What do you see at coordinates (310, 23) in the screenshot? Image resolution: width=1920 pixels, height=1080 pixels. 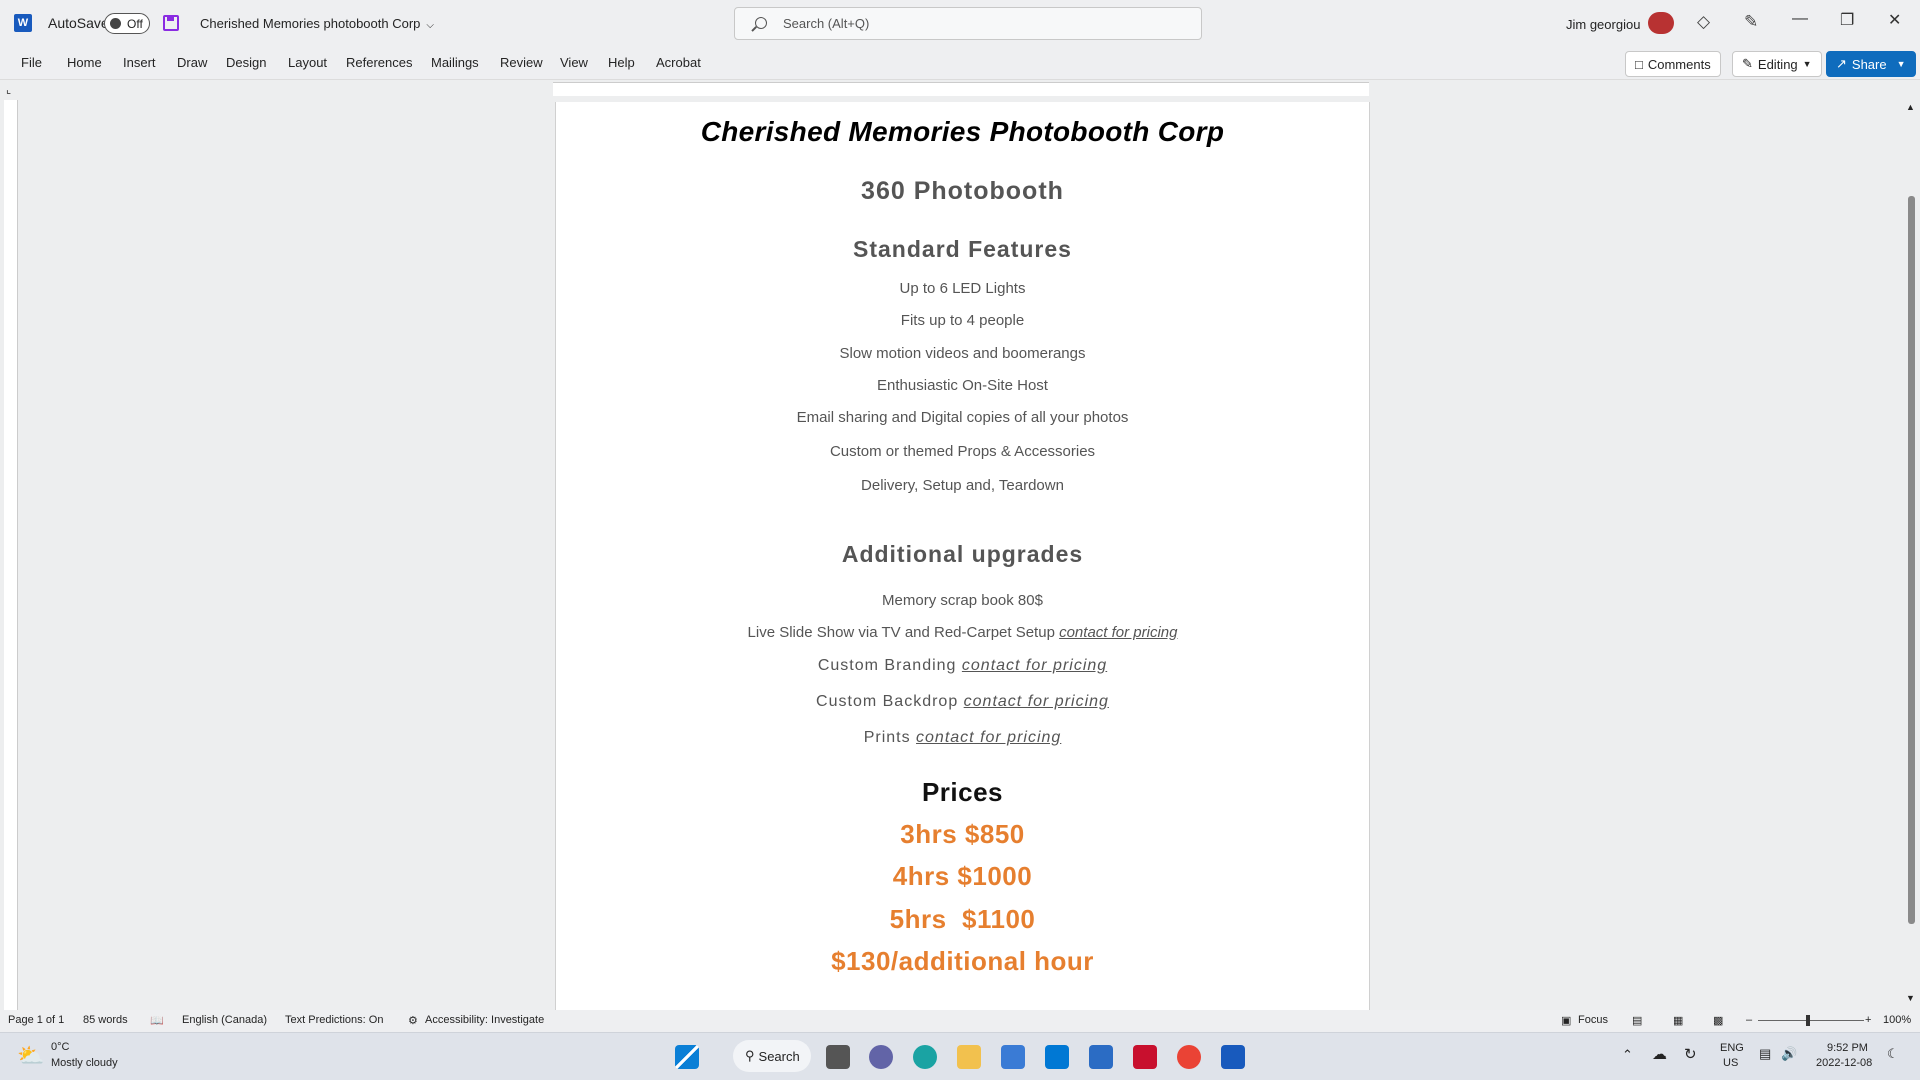 I see `document-title: Cherished Memories photobooth Corp` at bounding box center [310, 23].